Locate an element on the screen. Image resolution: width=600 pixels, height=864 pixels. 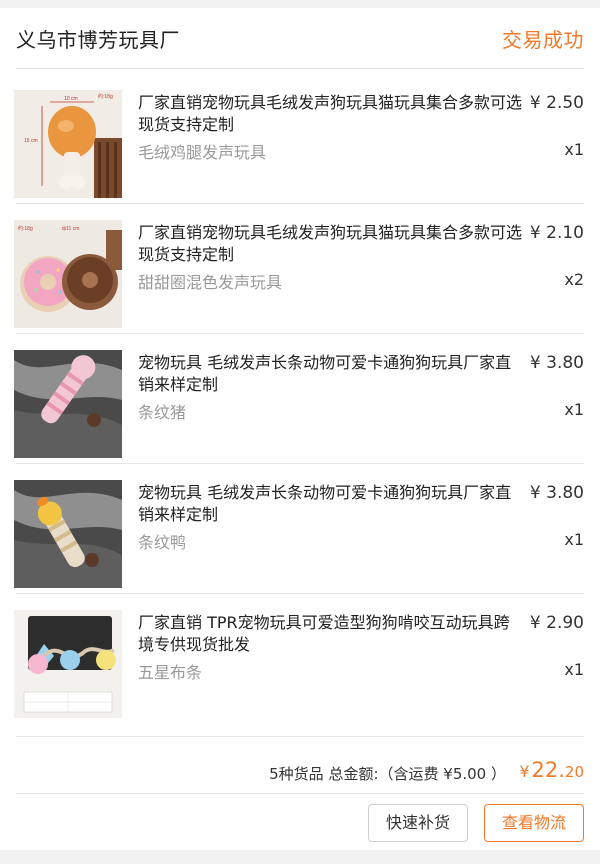
total-decimal: 20 is located at coordinates (574, 772).